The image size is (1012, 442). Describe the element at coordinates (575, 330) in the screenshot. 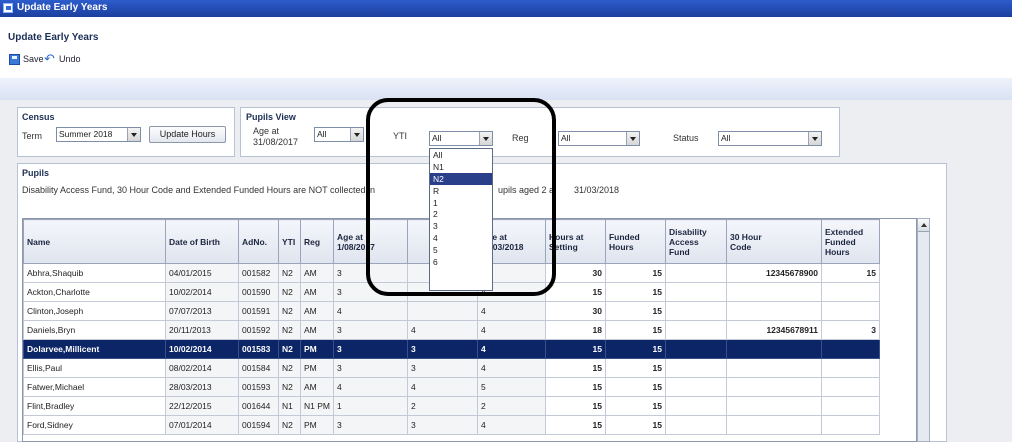

I see `cell-hours-setting: 18` at that location.